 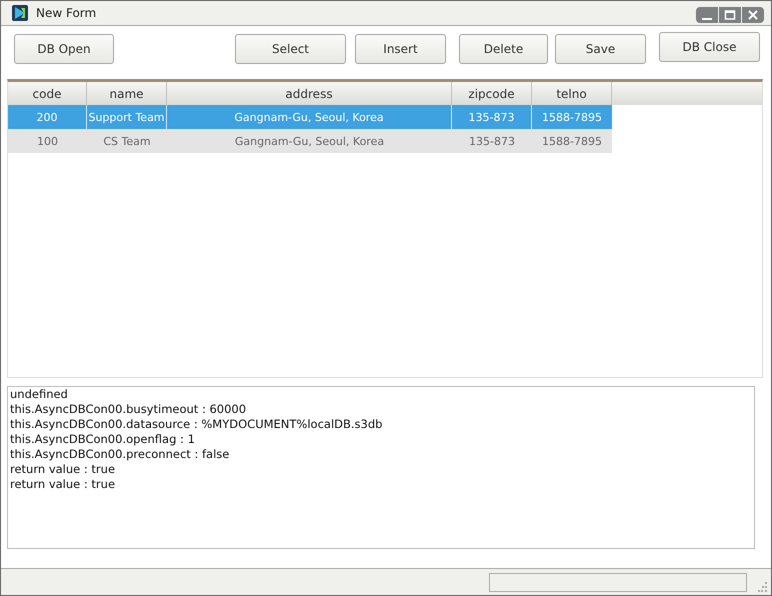 What do you see at coordinates (20, 13) in the screenshot?
I see `app-icon` at bounding box center [20, 13].